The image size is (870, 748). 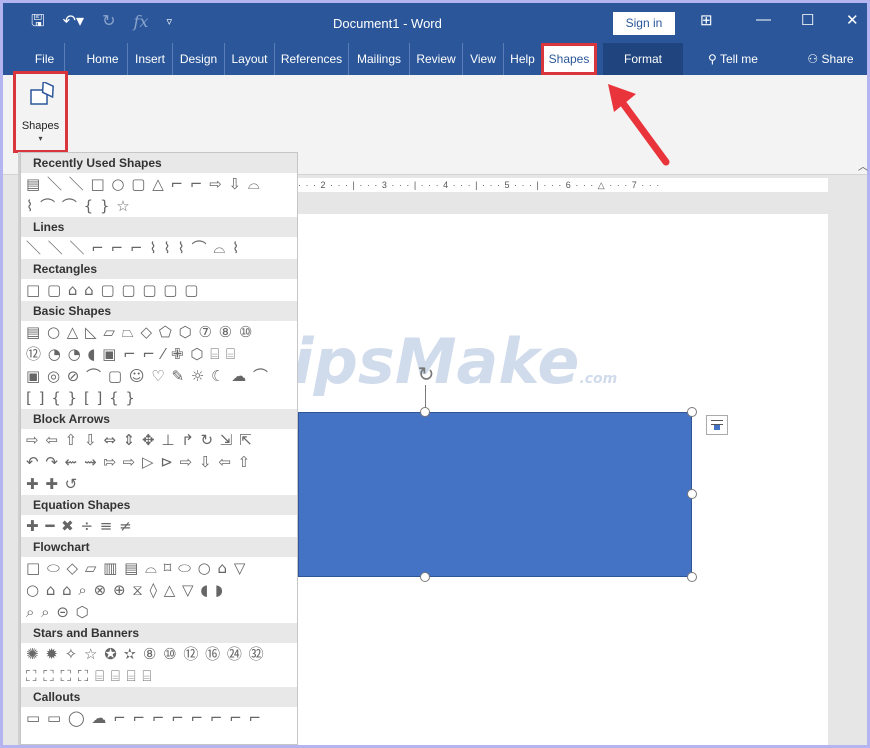 What do you see at coordinates (379, 59) in the screenshot?
I see `tab-mailings: Mailings` at bounding box center [379, 59].